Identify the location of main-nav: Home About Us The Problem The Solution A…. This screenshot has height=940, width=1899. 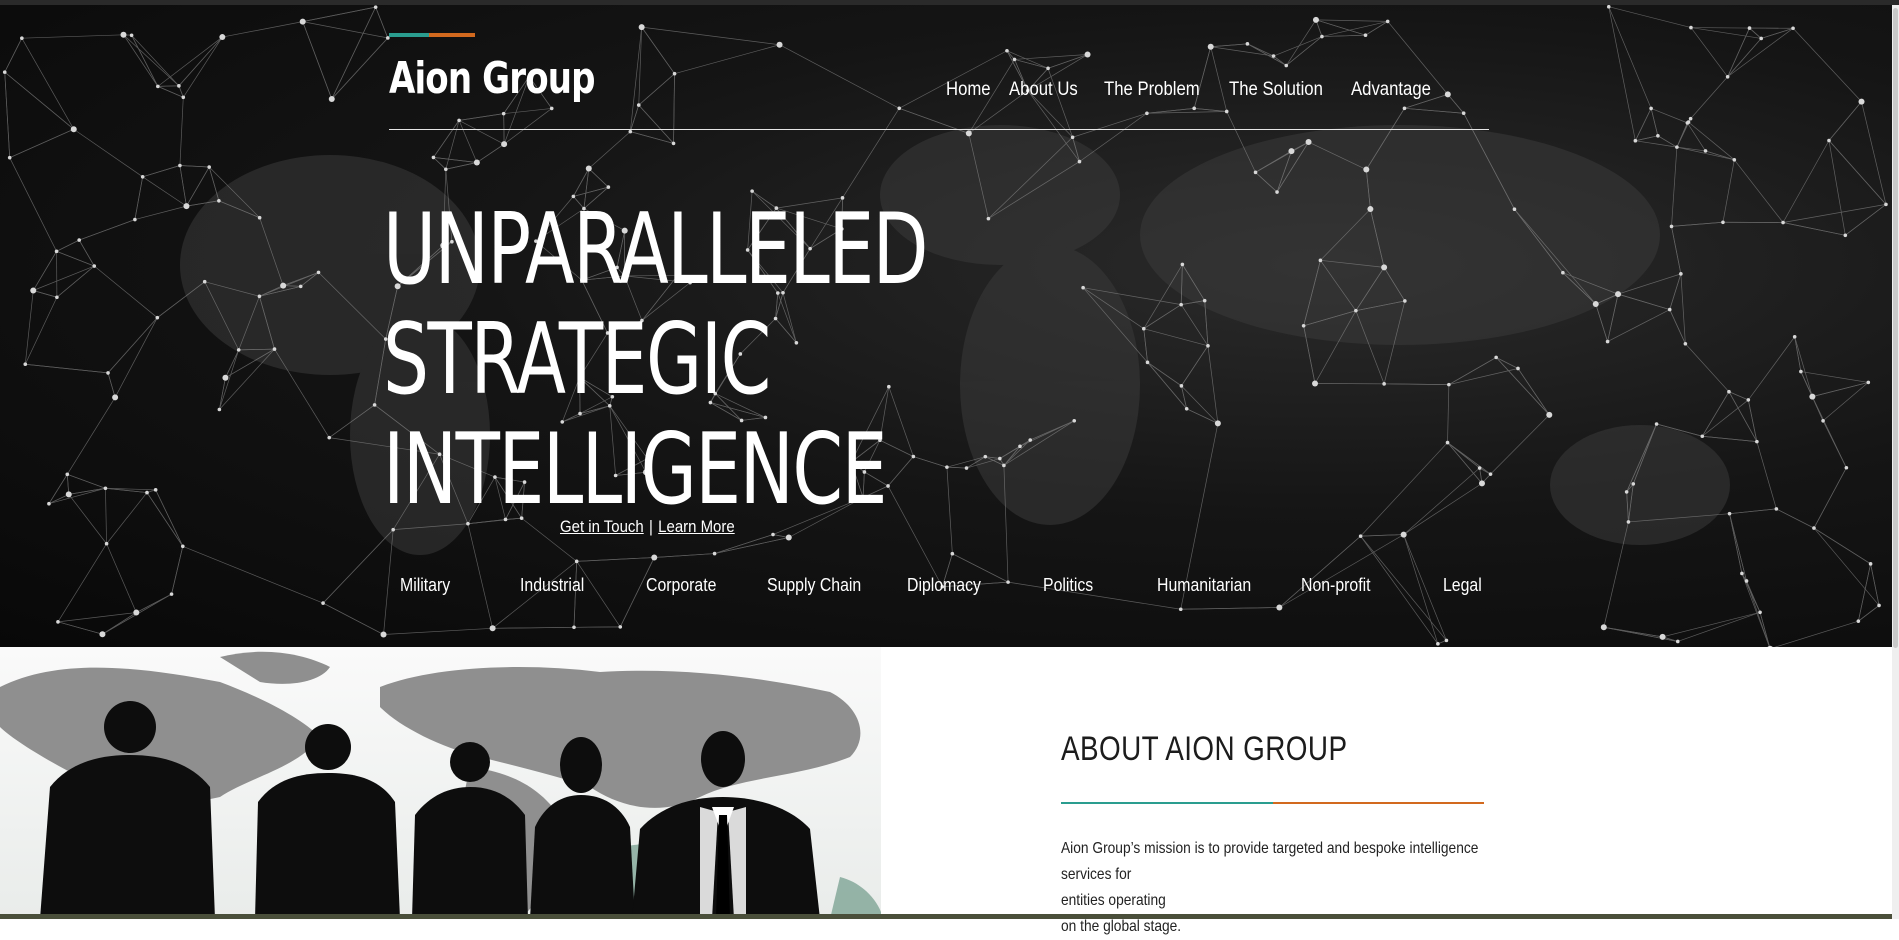
(1194, 90).